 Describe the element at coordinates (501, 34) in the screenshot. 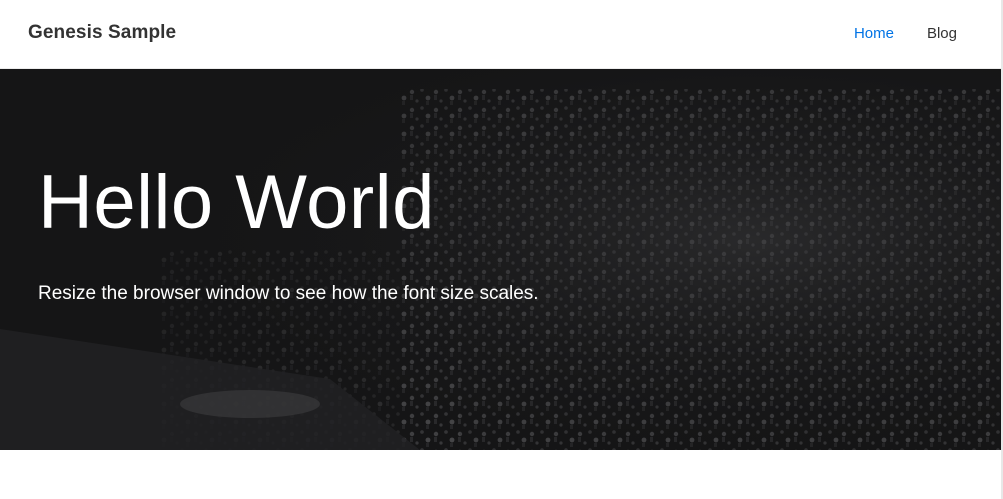

I see `site-header: Genesis Sample Home Blog` at that location.